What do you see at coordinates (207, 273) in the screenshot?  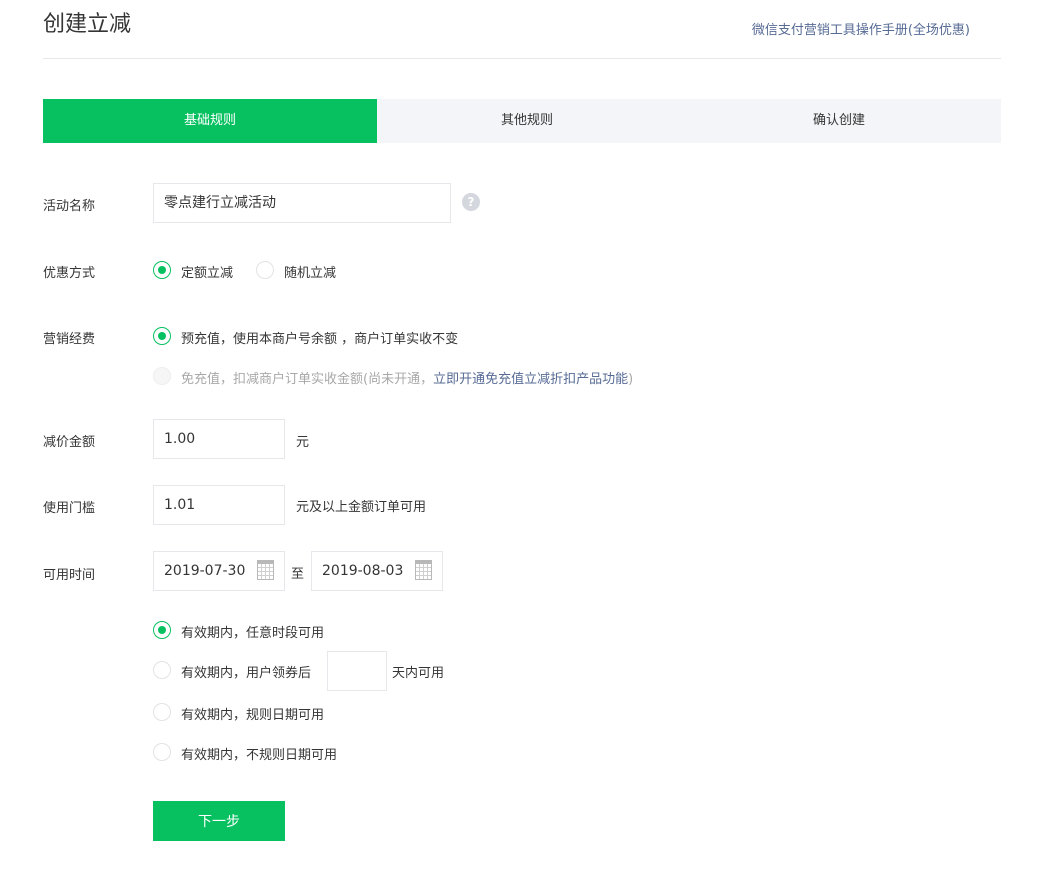 I see `radio-fixed-discount-label: 定额立减` at bounding box center [207, 273].